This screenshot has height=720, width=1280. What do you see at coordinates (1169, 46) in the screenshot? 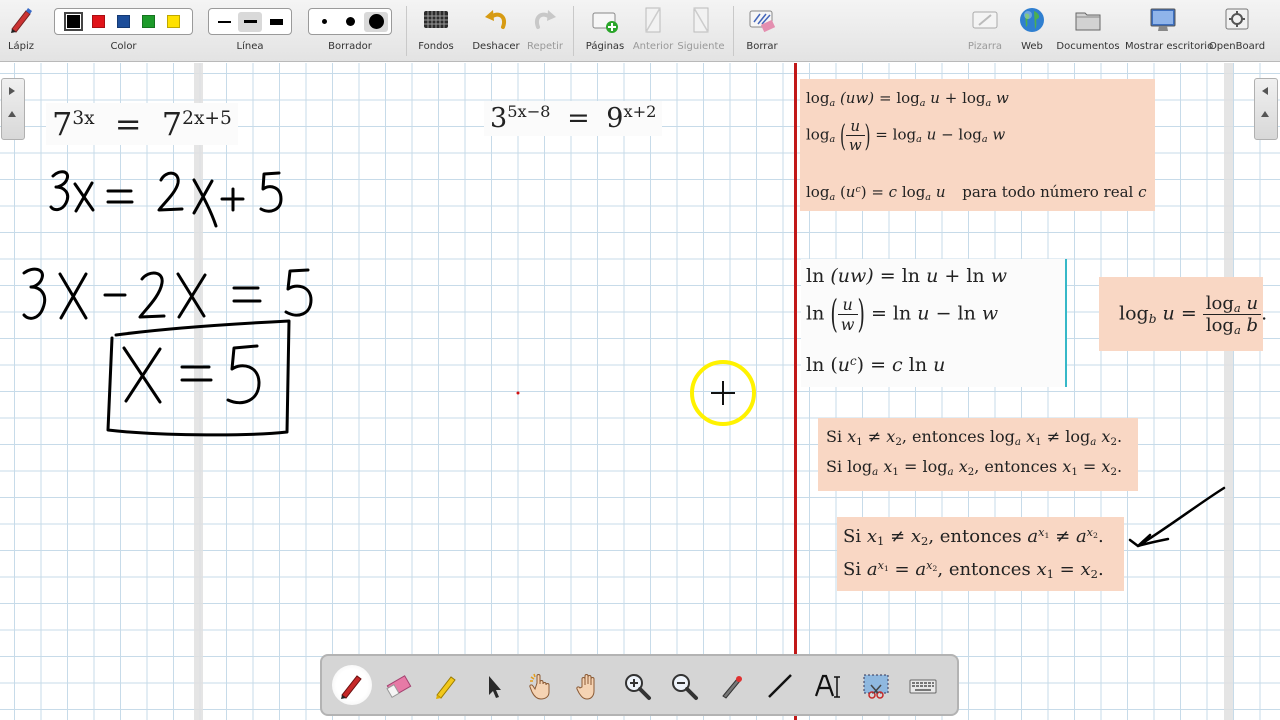
I see `desktop-label: Mostrar escritorio` at bounding box center [1169, 46].